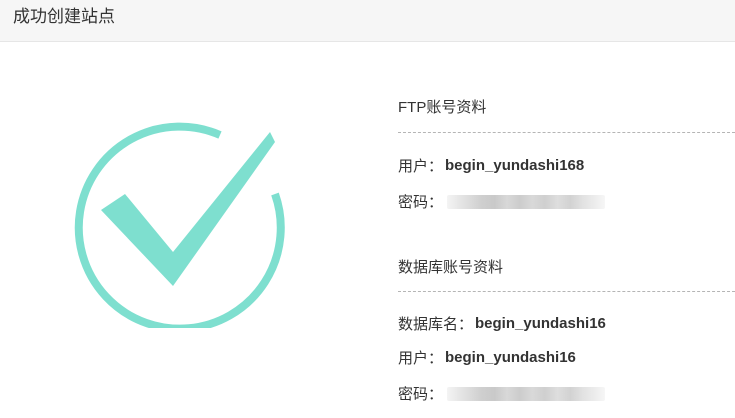  I want to click on ftp-user-value: begin_yundashi168, so click(515, 165).